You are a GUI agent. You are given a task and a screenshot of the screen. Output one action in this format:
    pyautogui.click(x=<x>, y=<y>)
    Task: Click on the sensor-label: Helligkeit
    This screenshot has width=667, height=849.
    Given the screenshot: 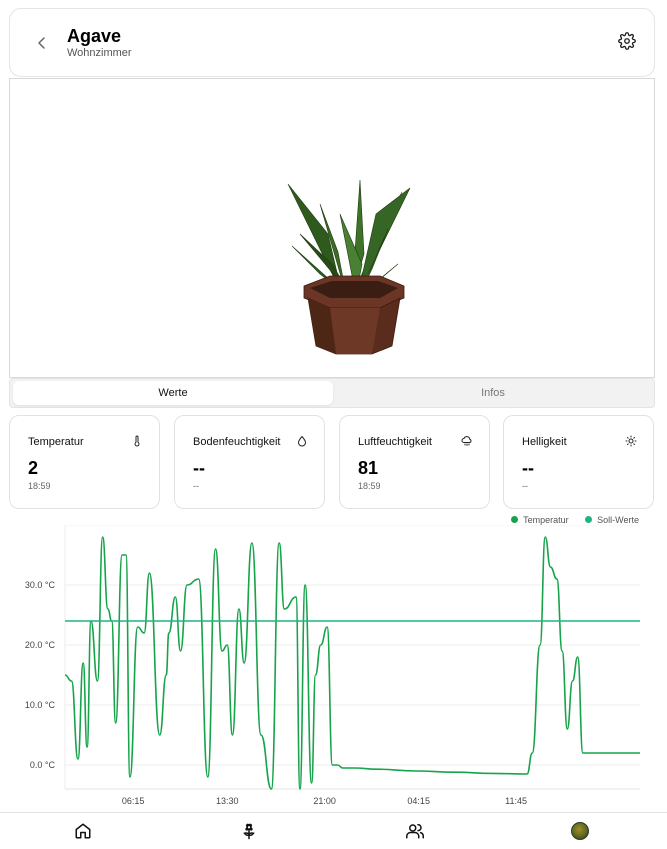 What is the action you would take?
    pyautogui.click(x=544, y=442)
    